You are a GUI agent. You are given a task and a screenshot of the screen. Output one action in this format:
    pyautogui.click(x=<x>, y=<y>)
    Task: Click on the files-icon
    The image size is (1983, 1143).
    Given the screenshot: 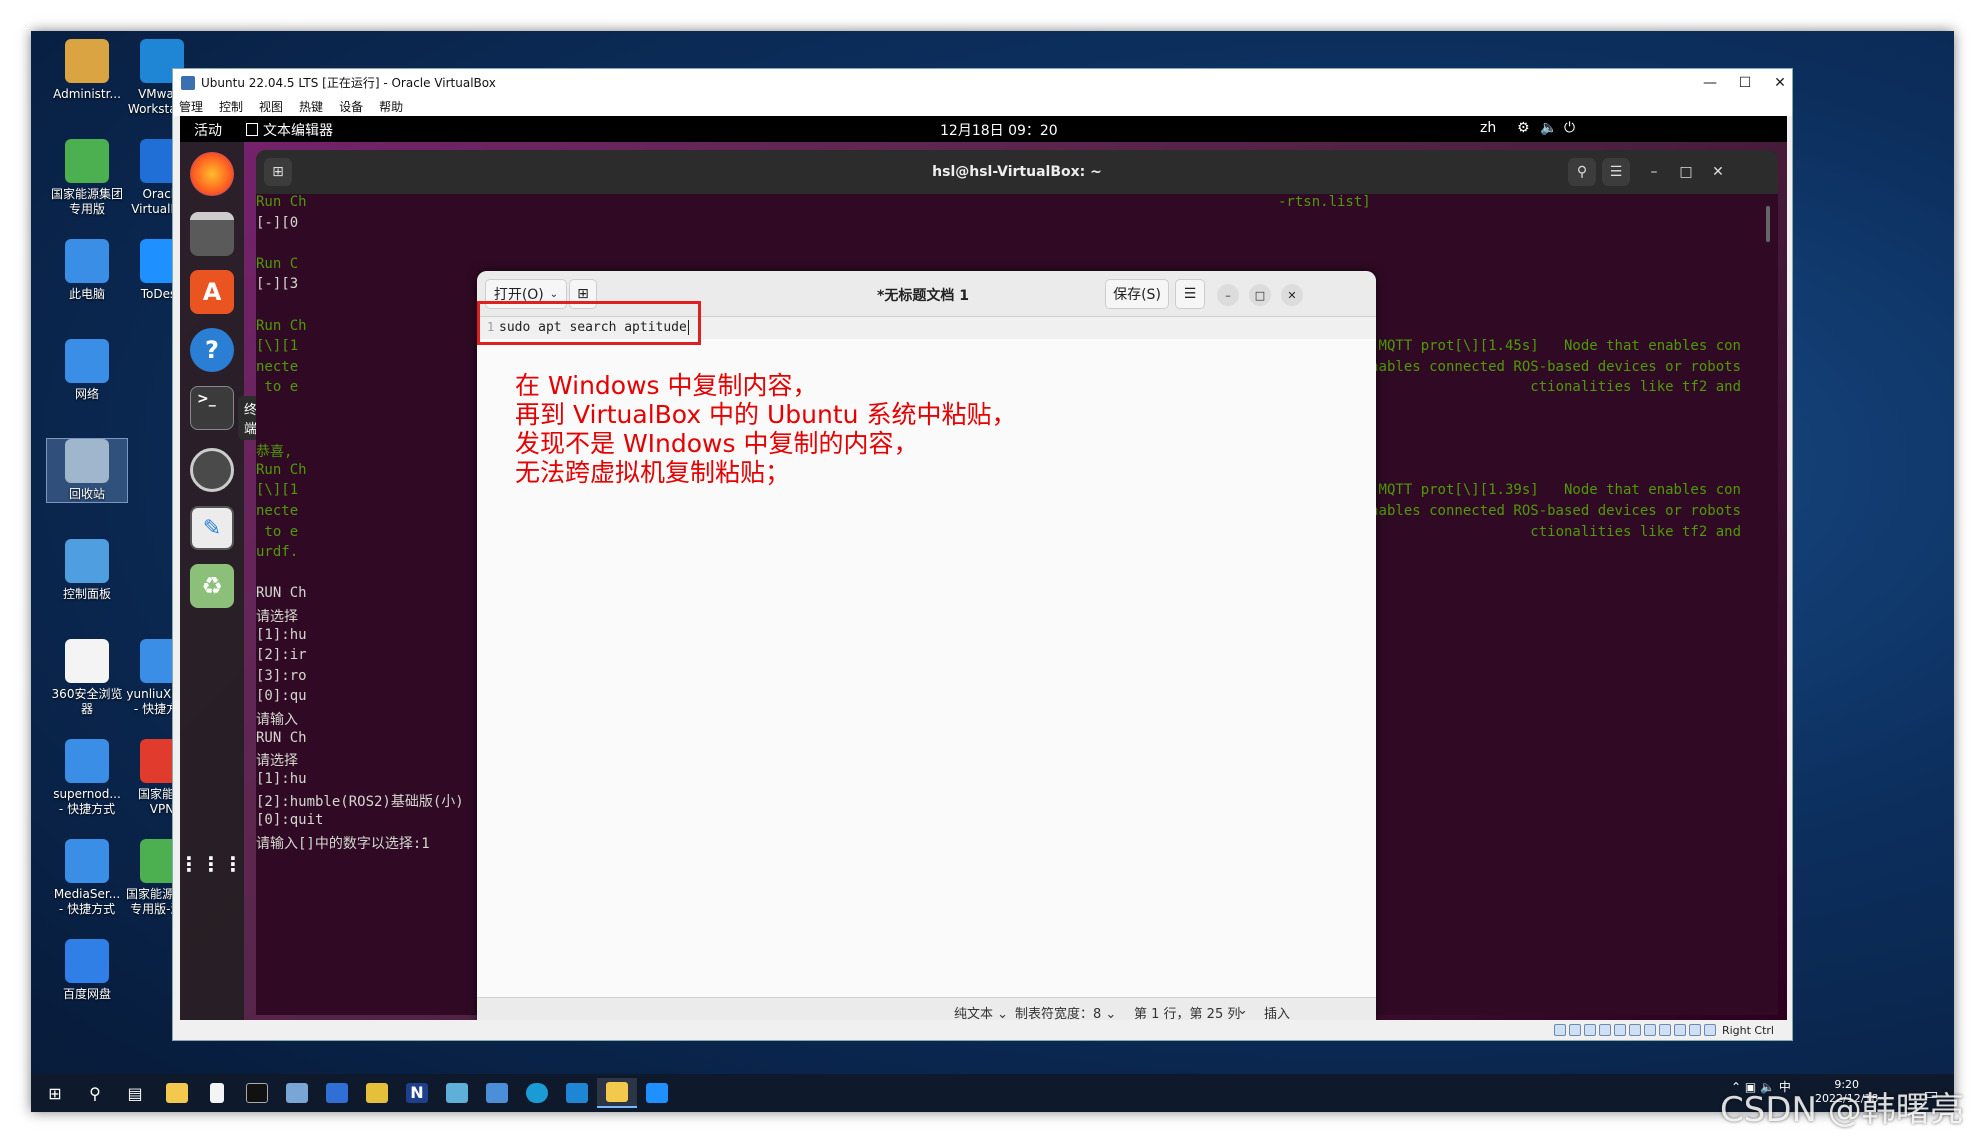 What is the action you would take?
    pyautogui.click(x=212, y=234)
    